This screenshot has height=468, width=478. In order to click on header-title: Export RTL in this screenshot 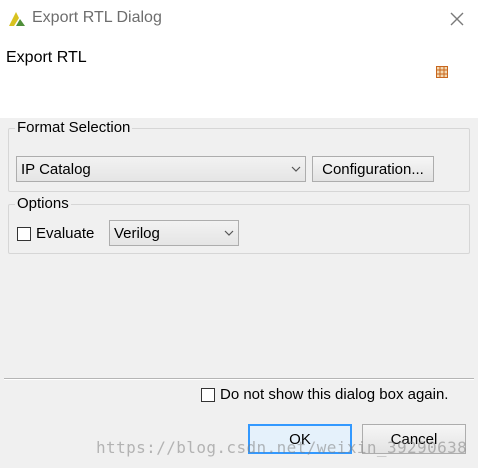, I will do `click(46, 57)`.